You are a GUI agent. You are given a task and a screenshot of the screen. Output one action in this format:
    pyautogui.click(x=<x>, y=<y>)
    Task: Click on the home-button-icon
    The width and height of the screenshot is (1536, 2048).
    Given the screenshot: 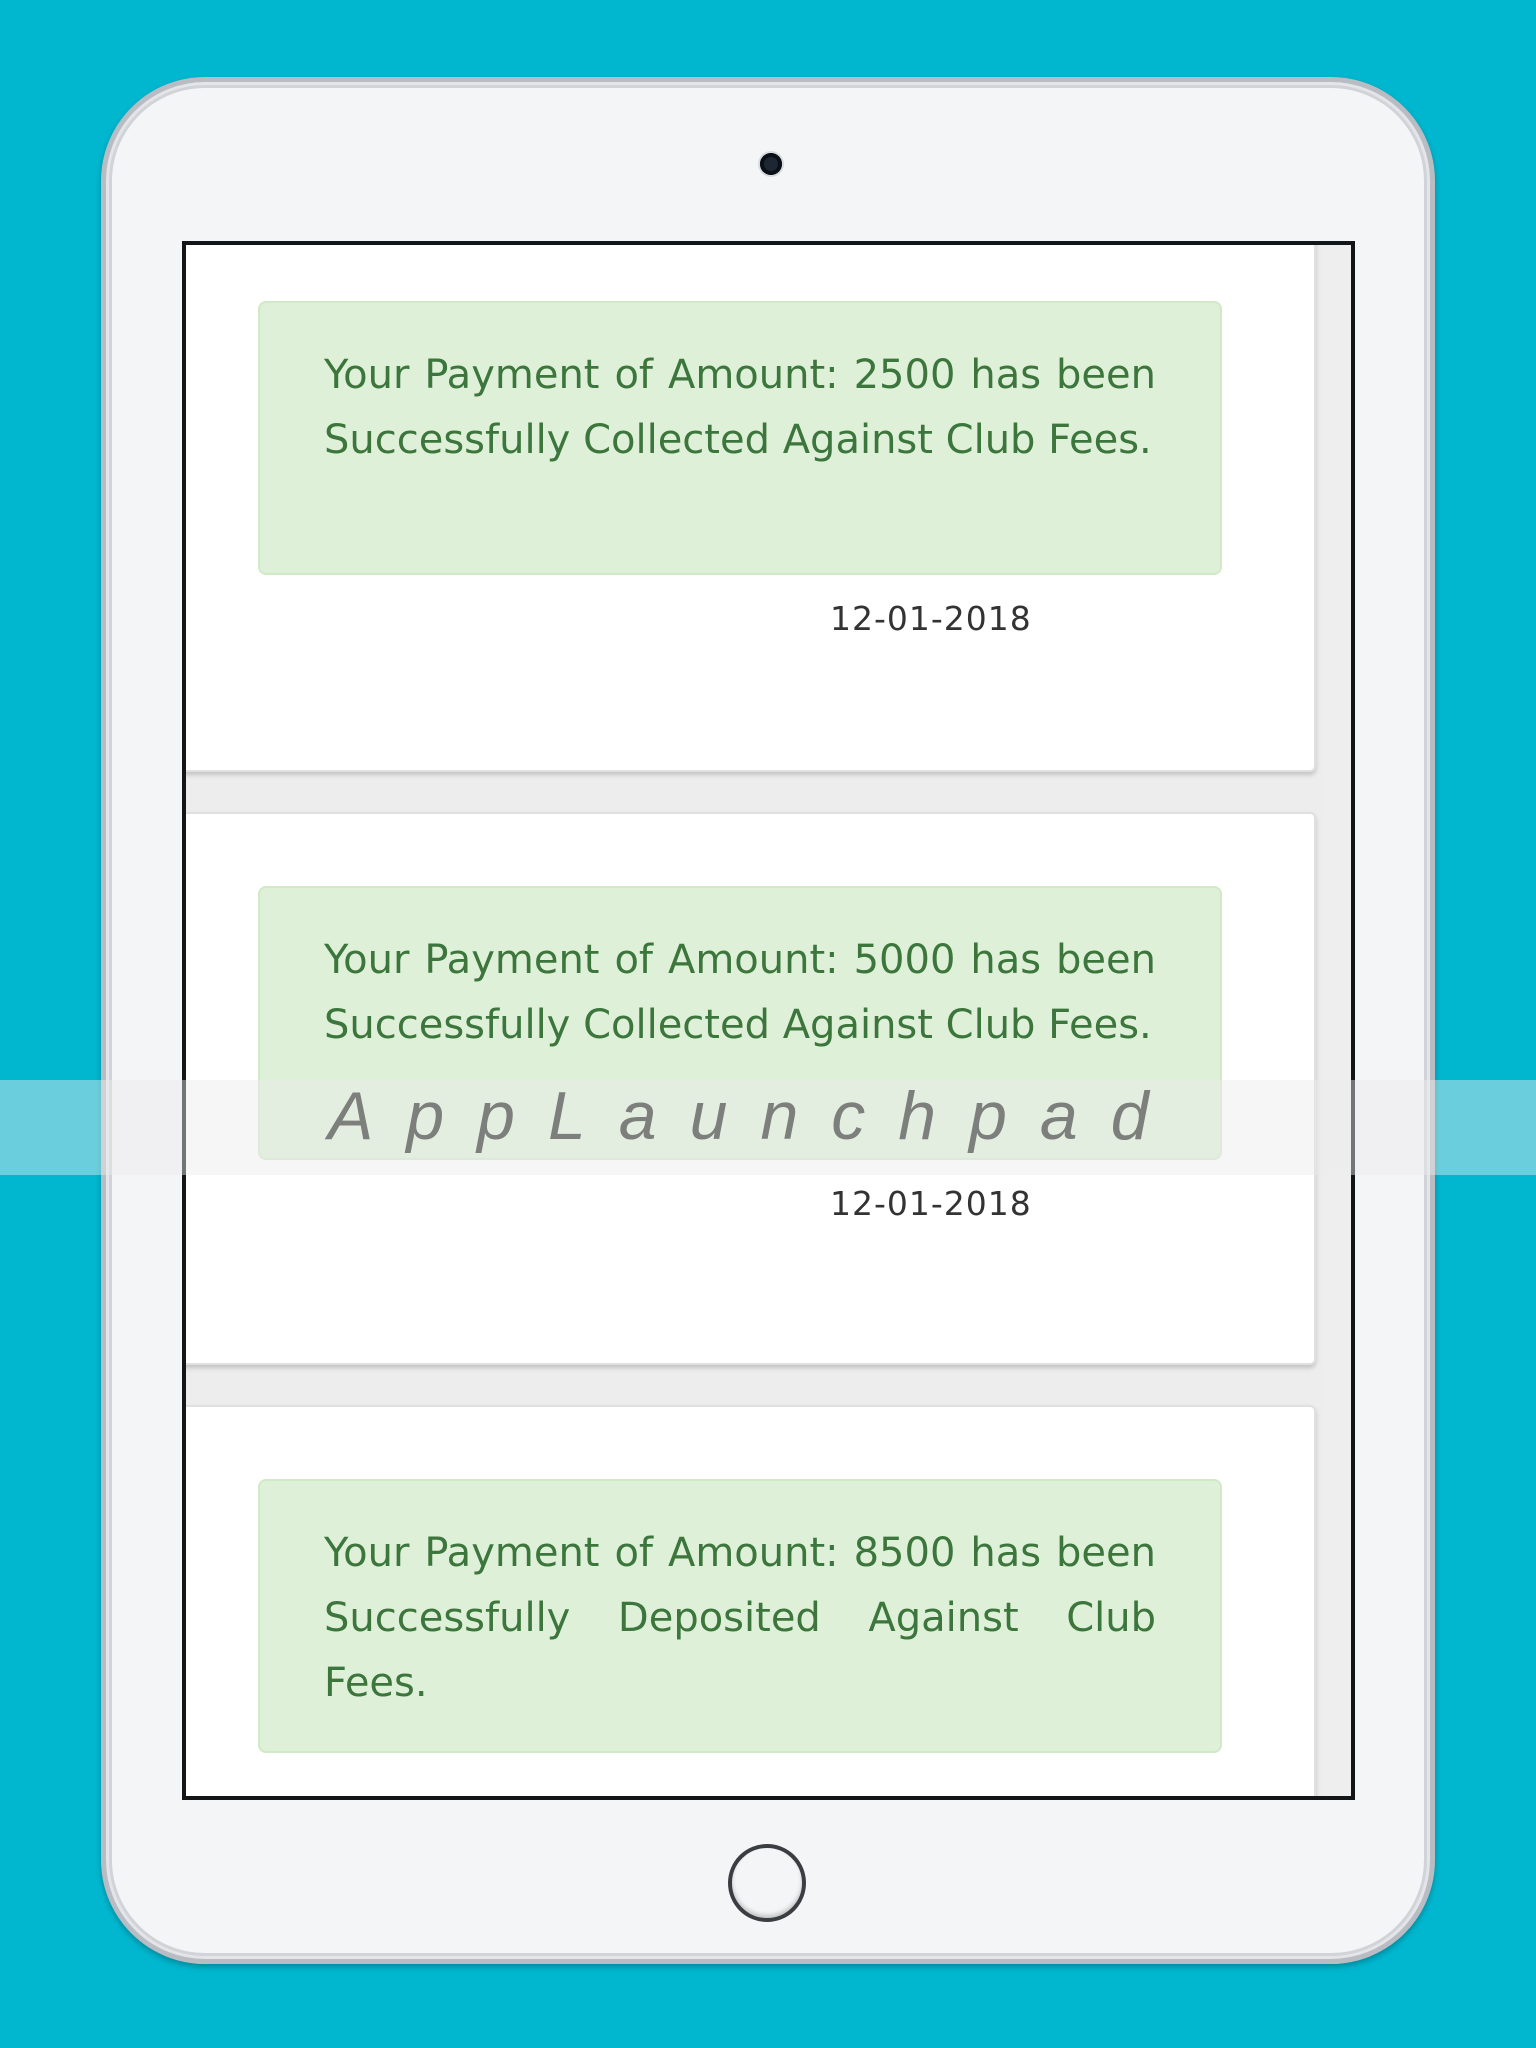 What is the action you would take?
    pyautogui.click(x=767, y=1883)
    